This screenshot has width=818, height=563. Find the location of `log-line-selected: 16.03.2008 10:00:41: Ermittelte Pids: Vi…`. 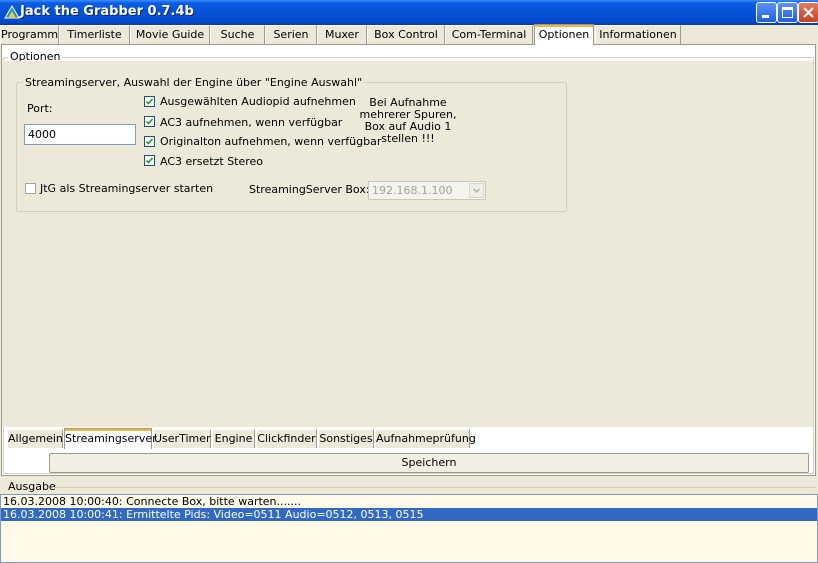

log-line-selected: 16.03.2008 10:00:41: Ermittelte Pids: Vi… is located at coordinates (409, 514).